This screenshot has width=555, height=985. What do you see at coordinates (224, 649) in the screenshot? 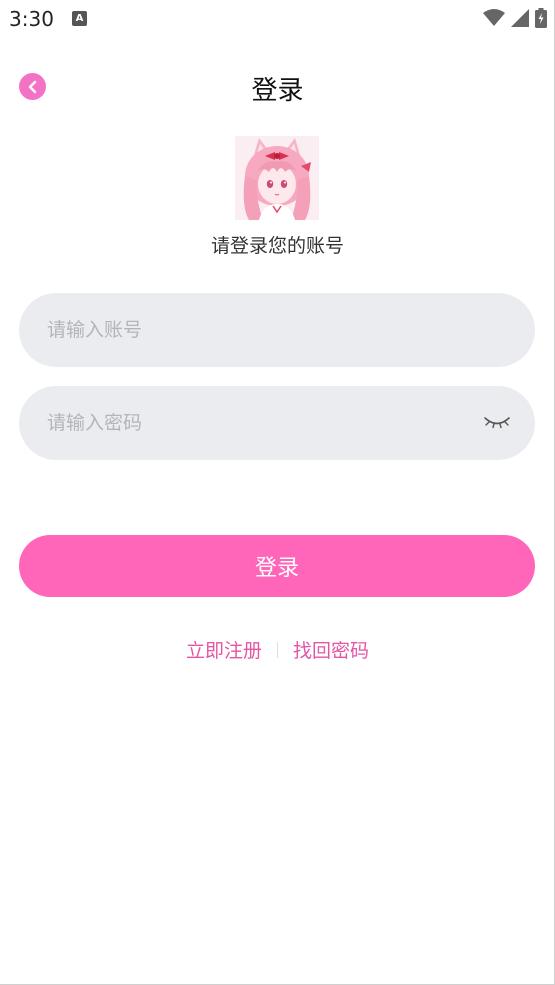
I see `register-link: 立即注册` at bounding box center [224, 649].